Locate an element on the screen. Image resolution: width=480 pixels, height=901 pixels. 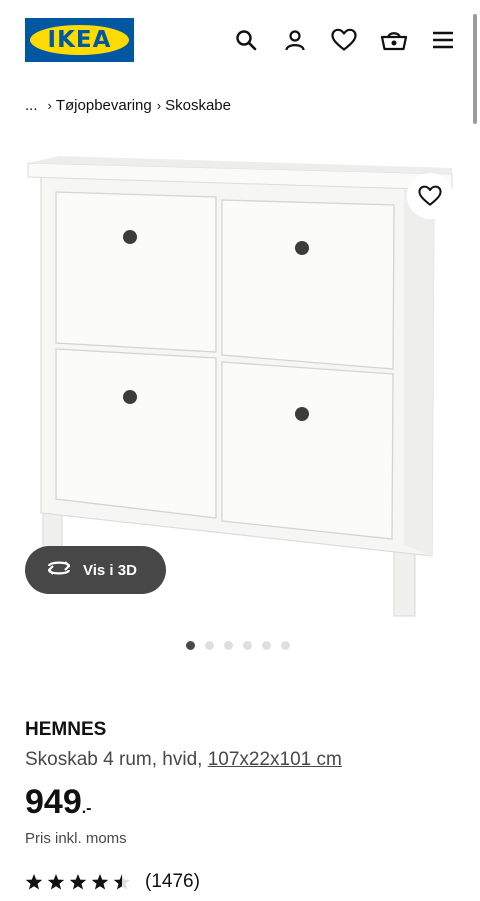
review-count: (1476) is located at coordinates (172, 881).